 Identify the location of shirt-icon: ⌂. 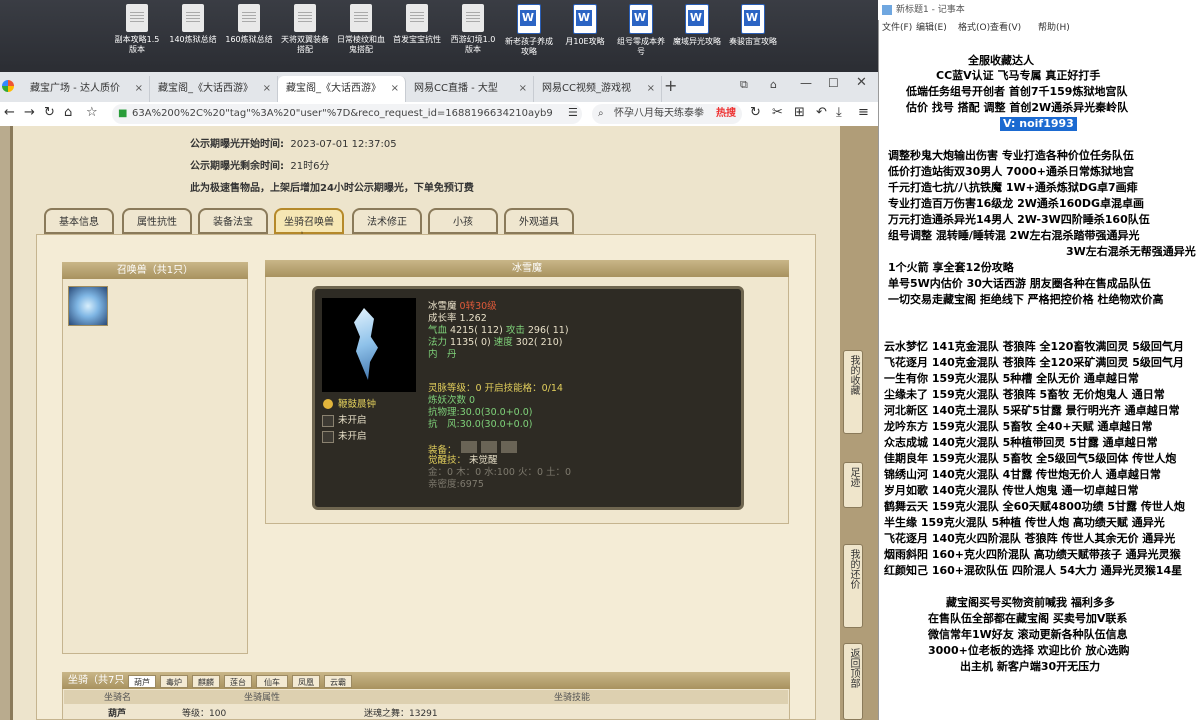
(773, 84).